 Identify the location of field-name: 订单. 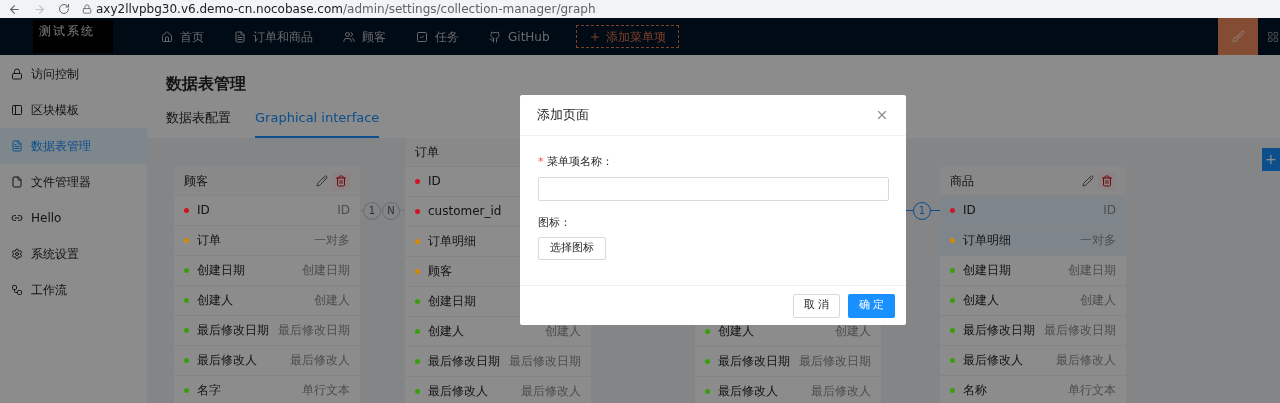
(209, 240).